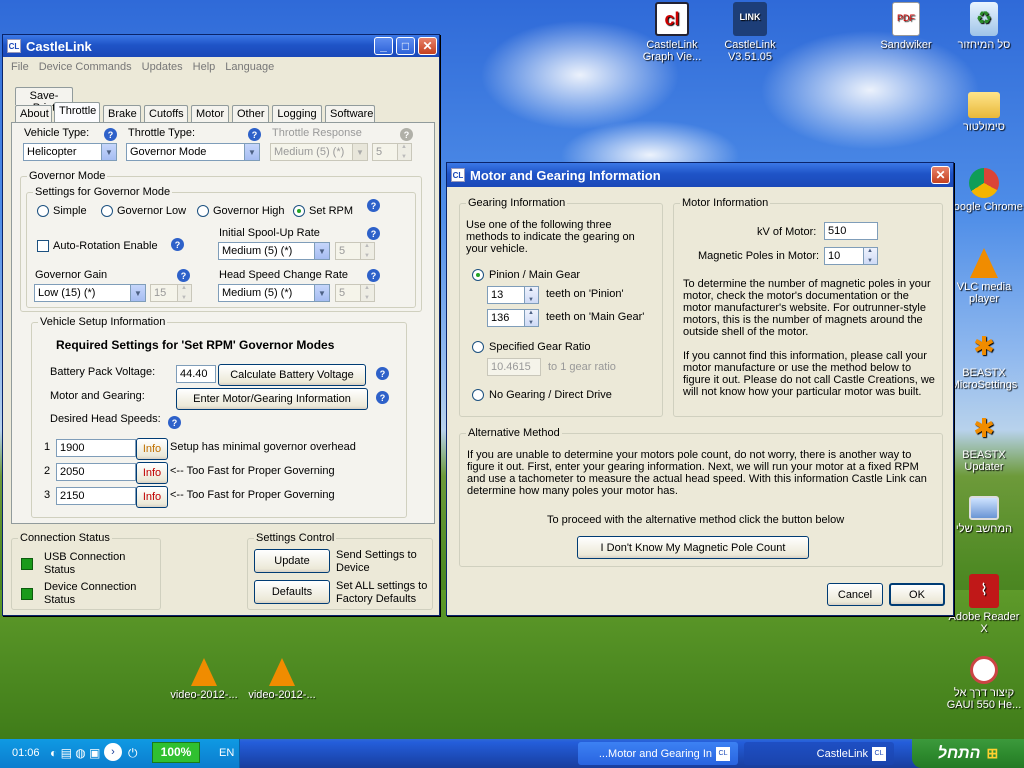 The image size is (1024, 768). I want to click on battery-voltage-input: 44.40, so click(196, 374).